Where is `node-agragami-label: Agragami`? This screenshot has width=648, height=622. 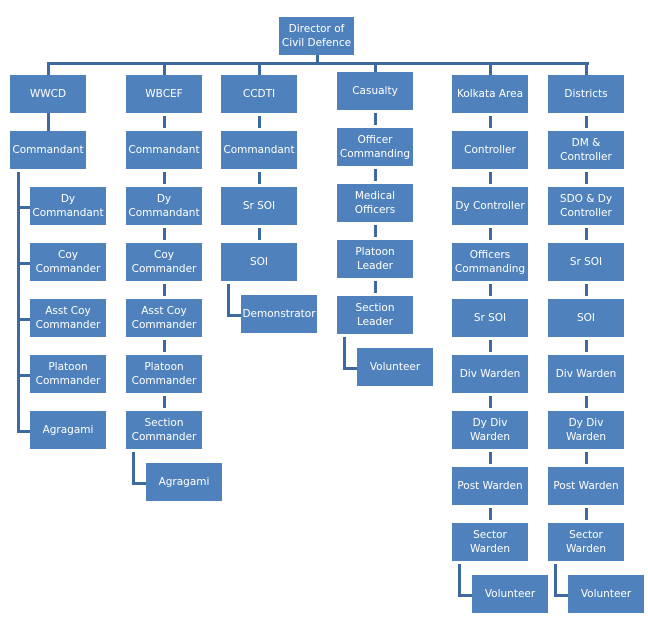
node-agragami-label: Agragami is located at coordinates (68, 430).